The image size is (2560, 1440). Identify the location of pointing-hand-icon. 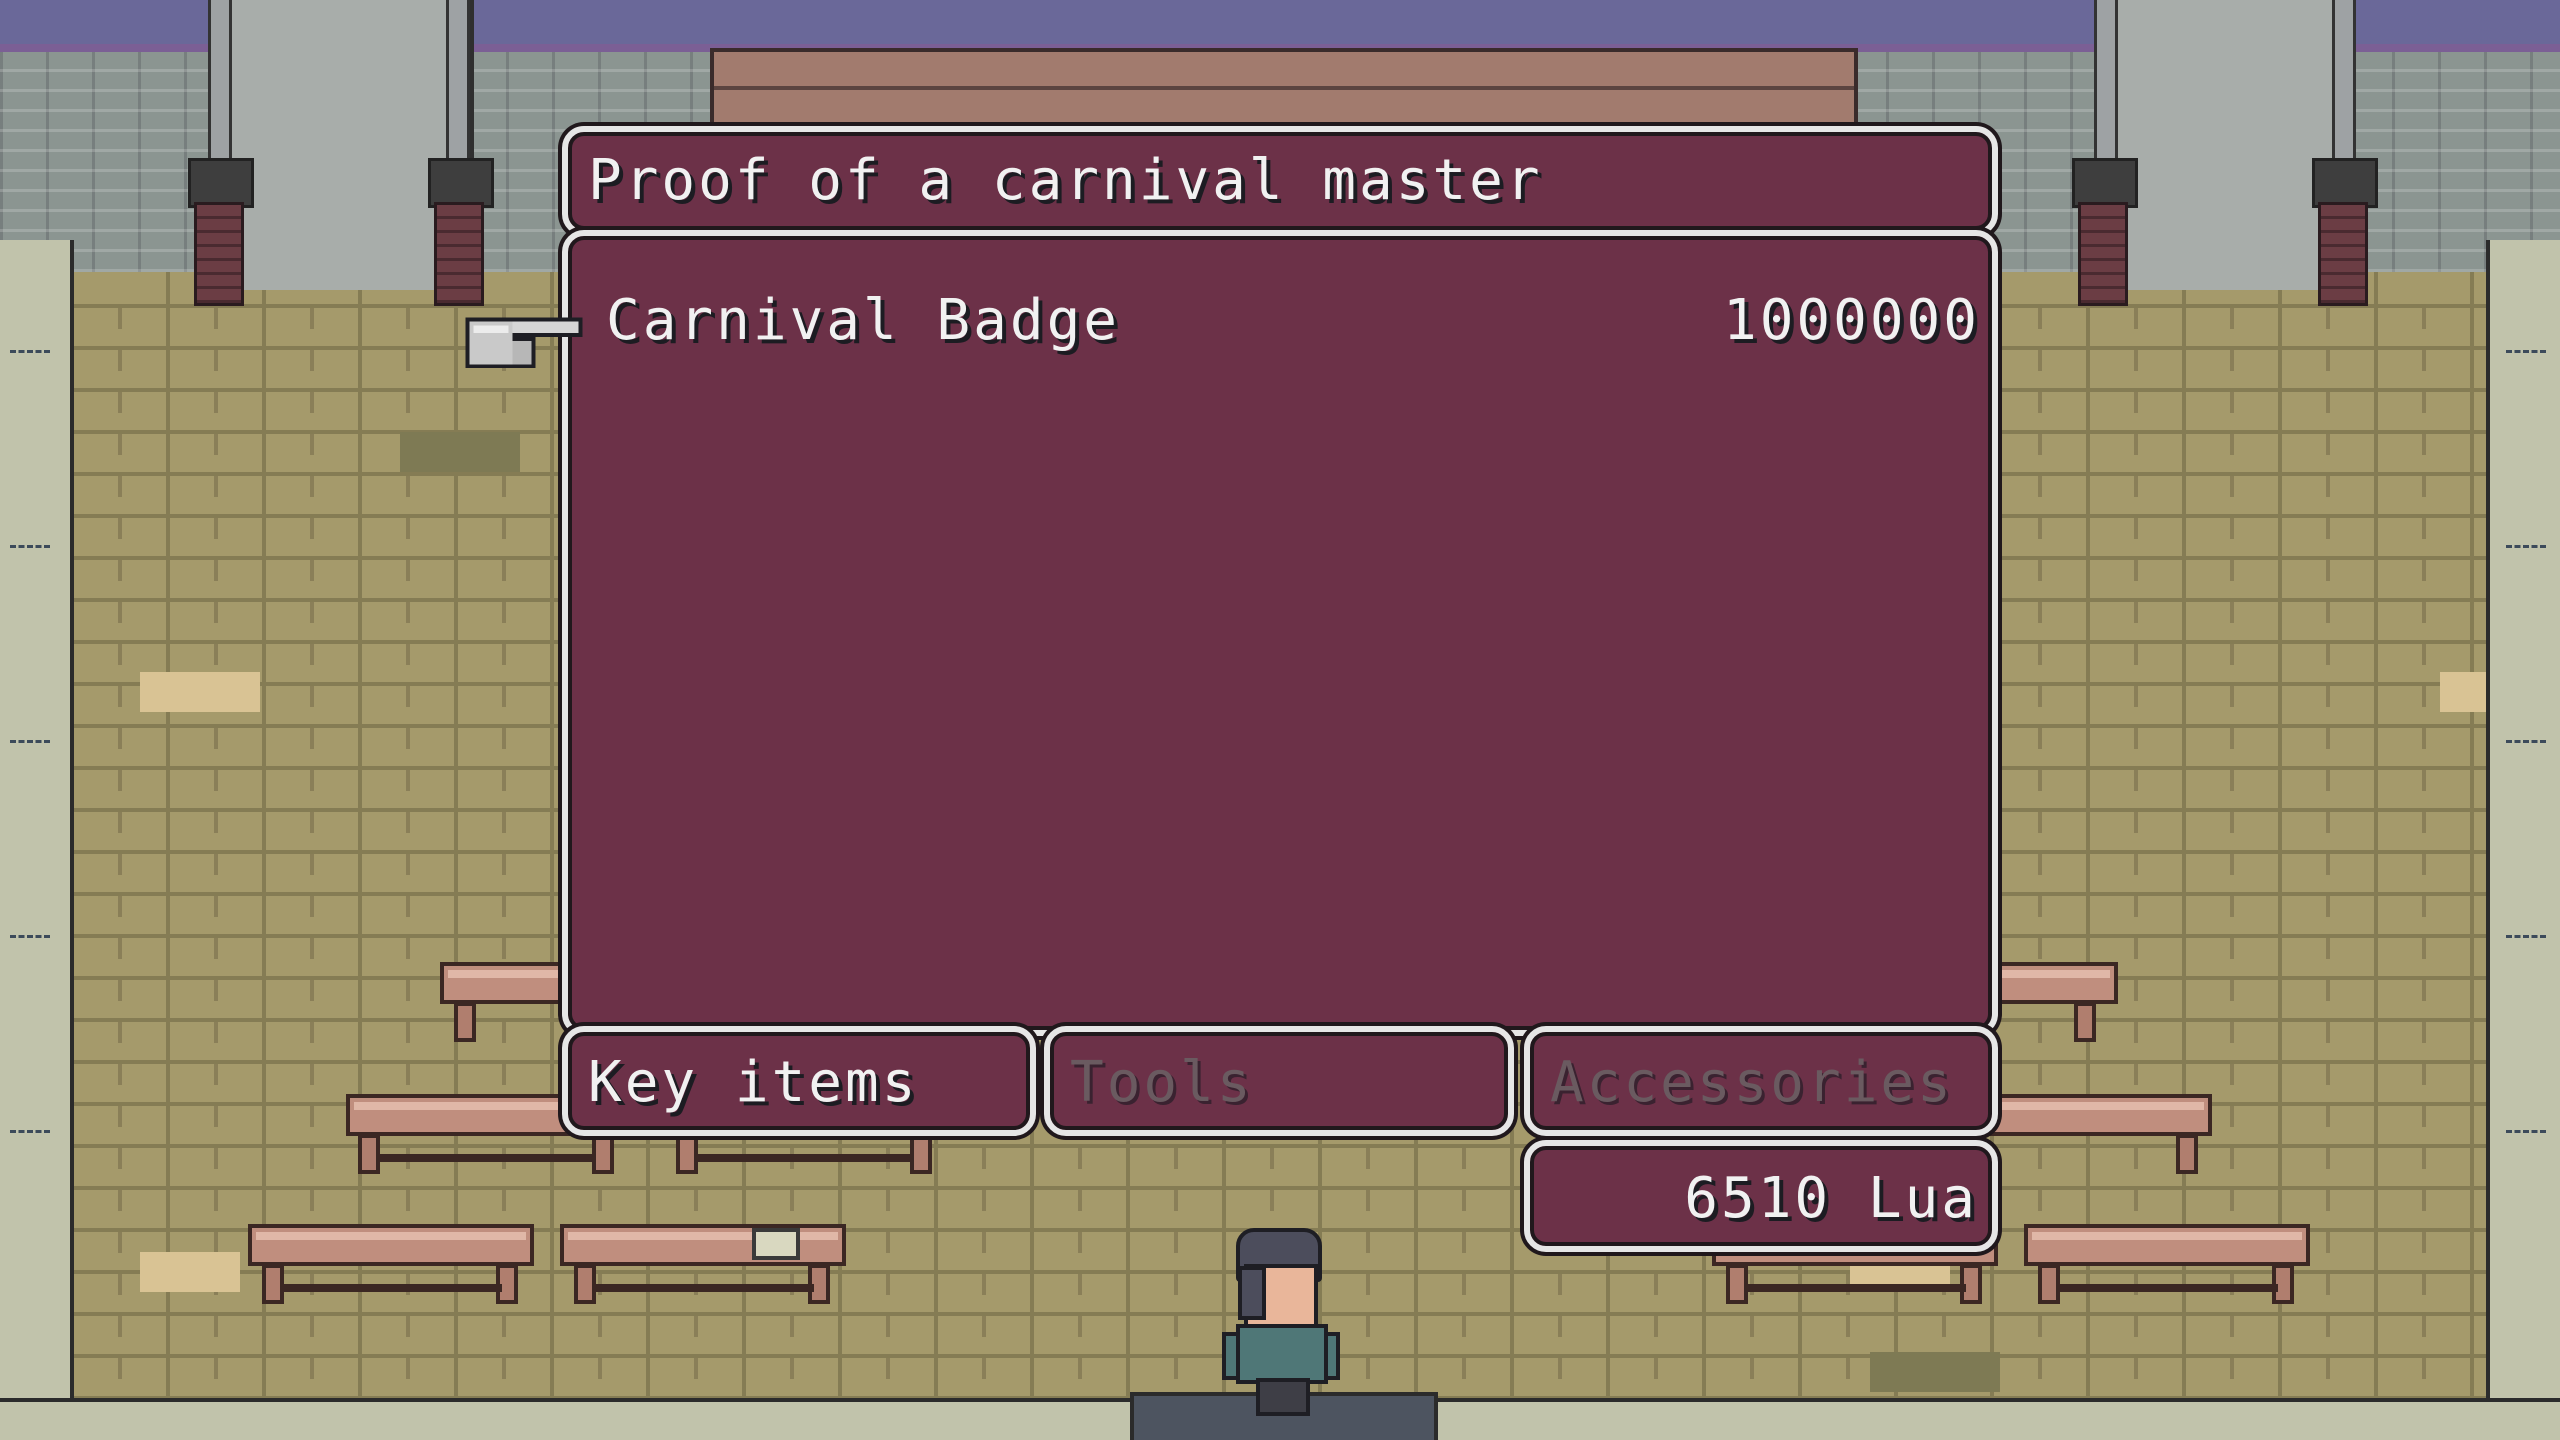
(524, 343).